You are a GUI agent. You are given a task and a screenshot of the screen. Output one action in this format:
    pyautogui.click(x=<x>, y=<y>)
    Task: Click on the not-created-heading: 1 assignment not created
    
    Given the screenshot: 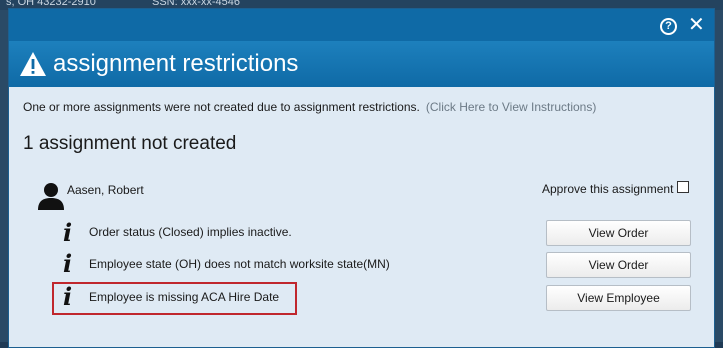 What is the action you would take?
    pyautogui.click(x=130, y=143)
    